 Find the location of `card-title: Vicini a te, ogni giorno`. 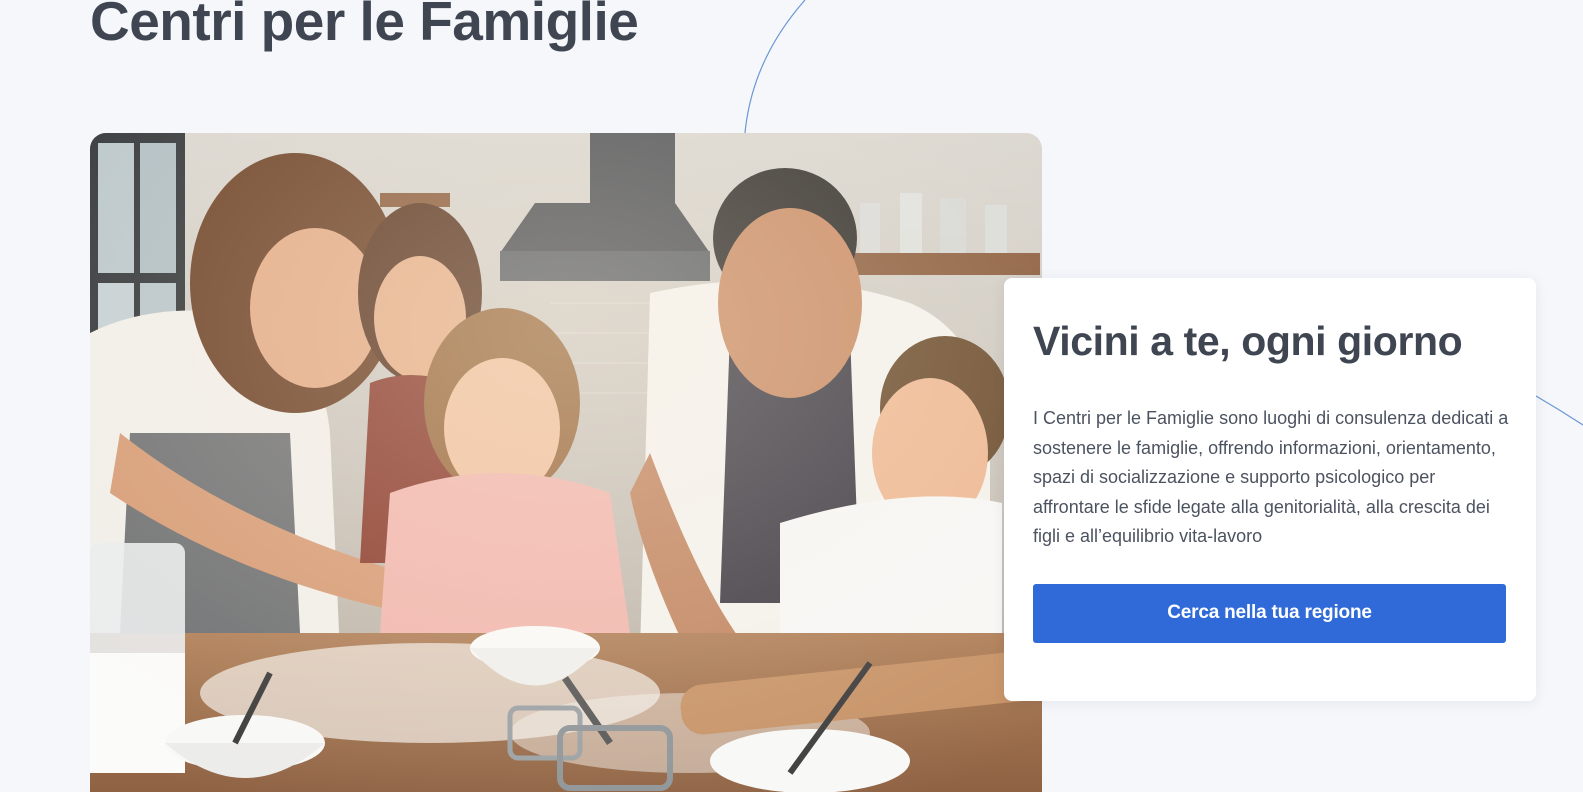

card-title: Vicini a te, ogni giorno is located at coordinates (1248, 341).